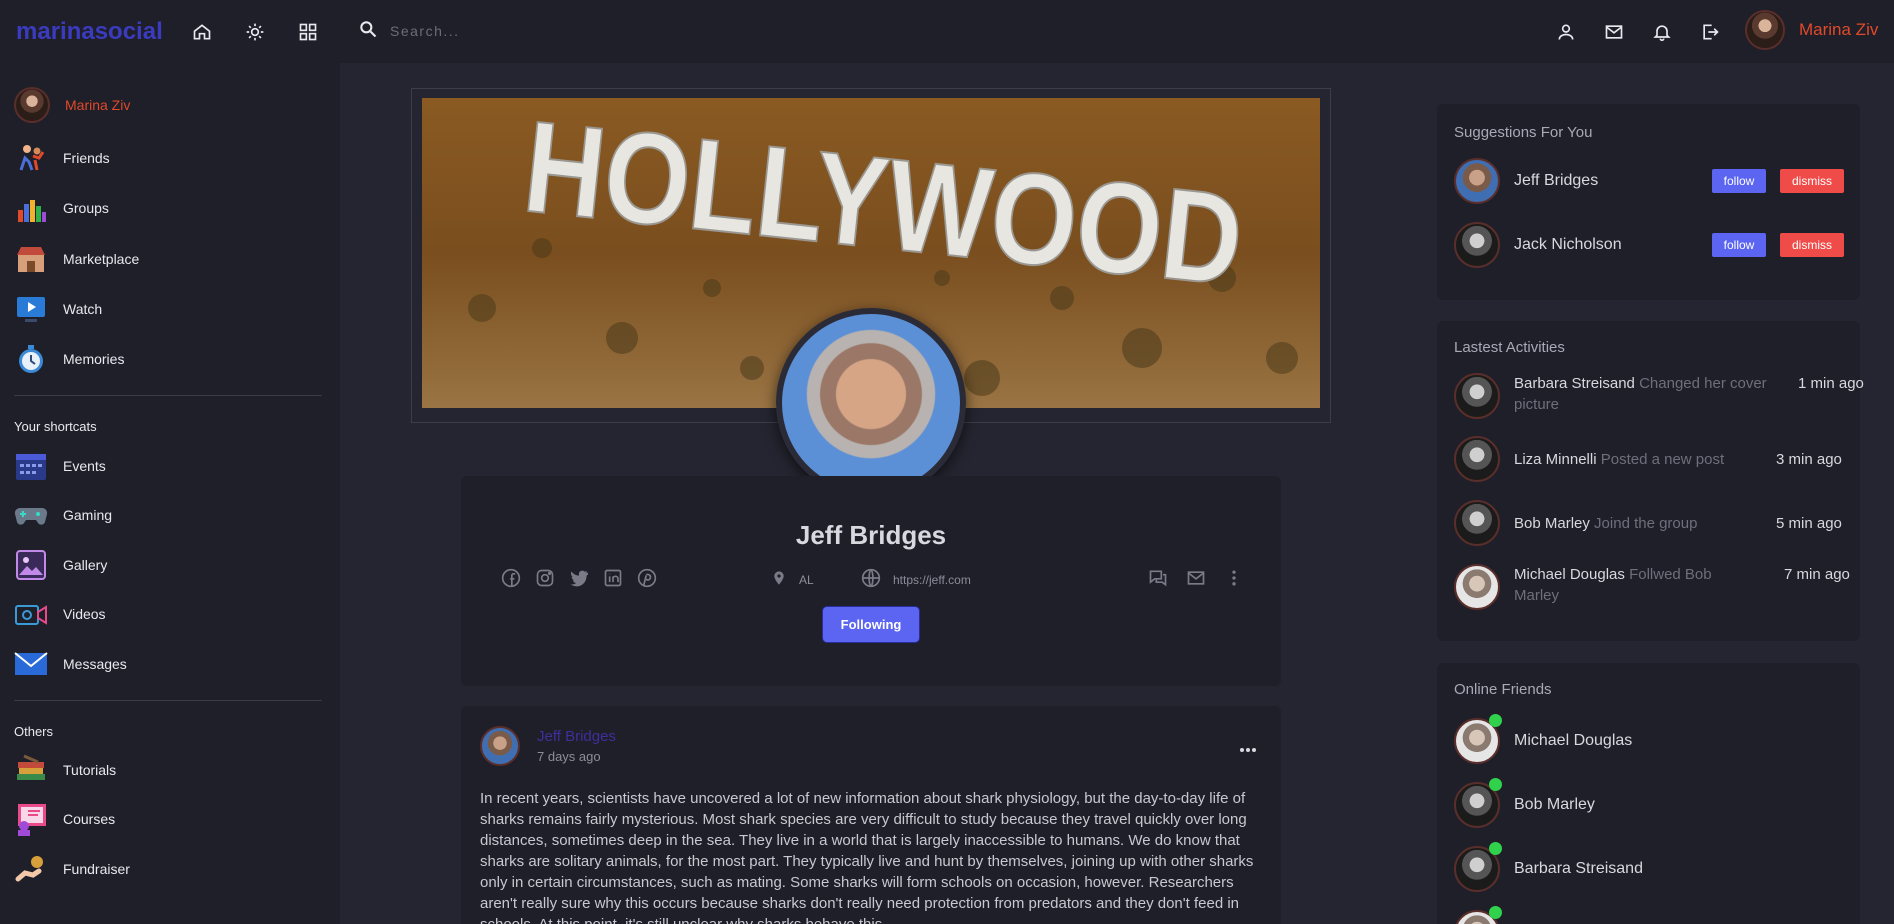 The height and width of the screenshot is (924, 1894). What do you see at coordinates (31, 309) in the screenshot?
I see `watch-icon` at bounding box center [31, 309].